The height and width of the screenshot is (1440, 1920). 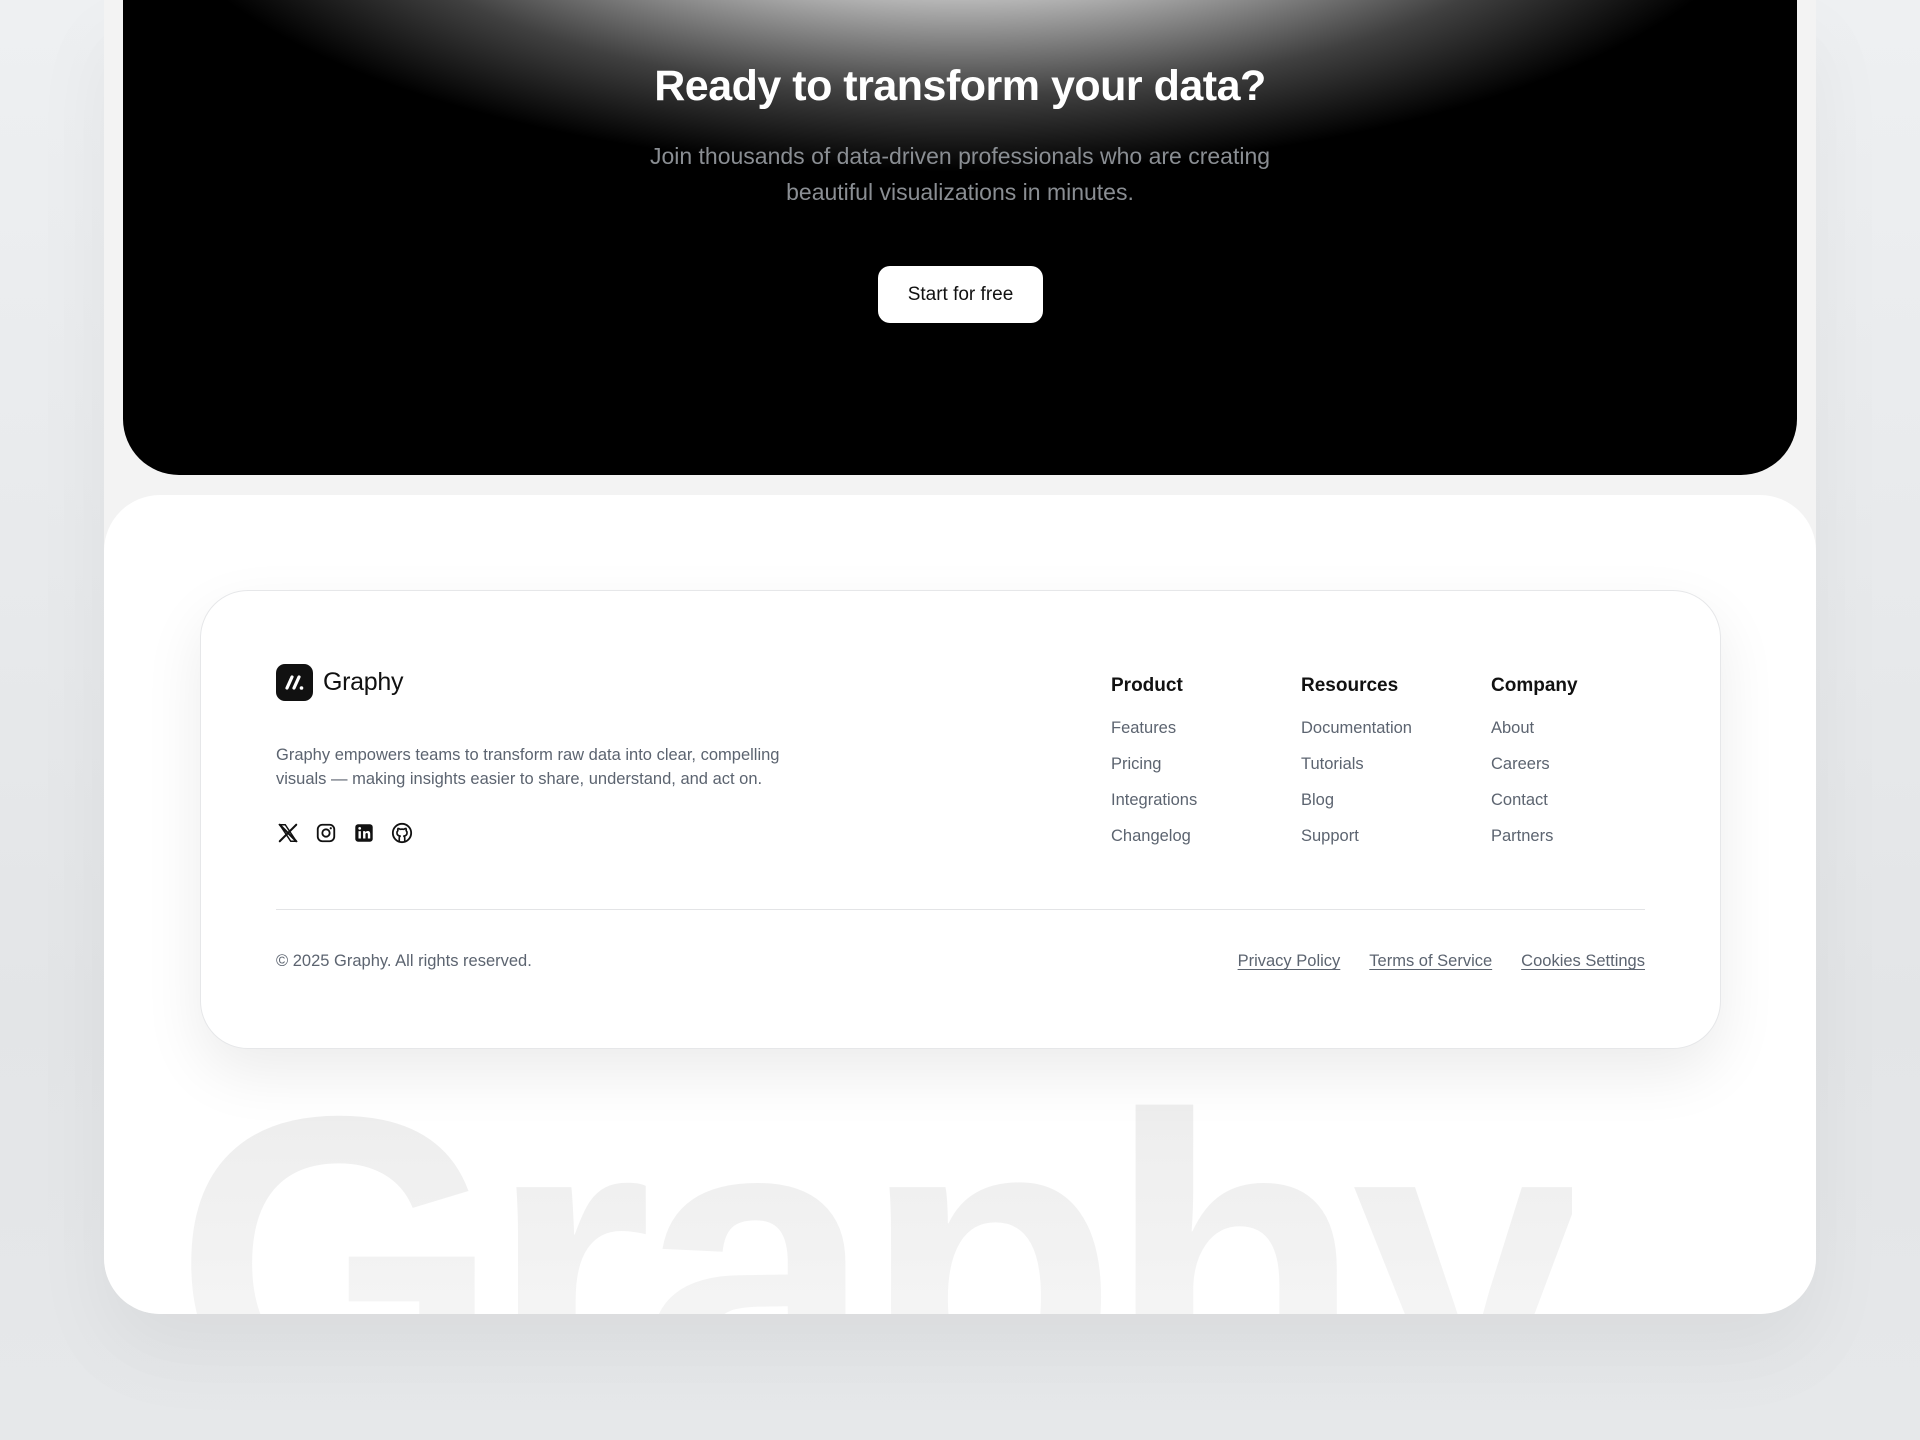 What do you see at coordinates (326, 833) in the screenshot?
I see `instagram-icon` at bounding box center [326, 833].